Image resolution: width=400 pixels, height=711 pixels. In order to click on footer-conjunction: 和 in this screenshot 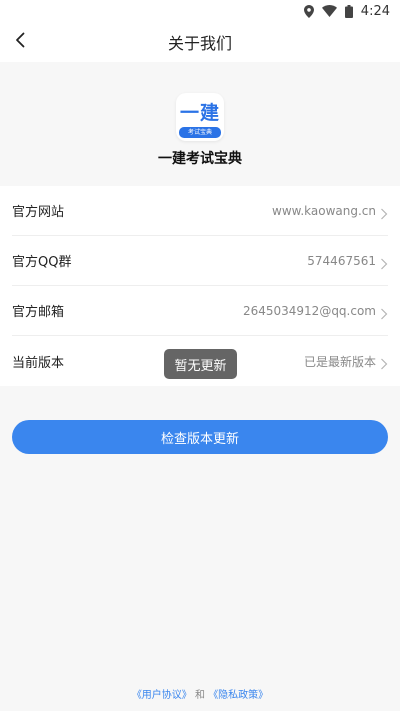, I will do `click(200, 695)`.